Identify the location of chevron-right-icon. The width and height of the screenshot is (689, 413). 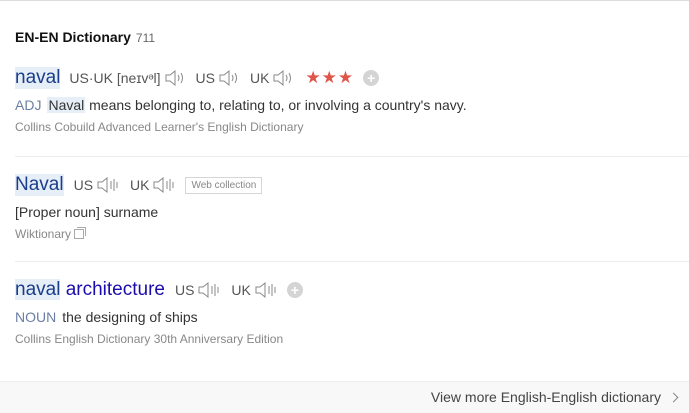
(673, 397).